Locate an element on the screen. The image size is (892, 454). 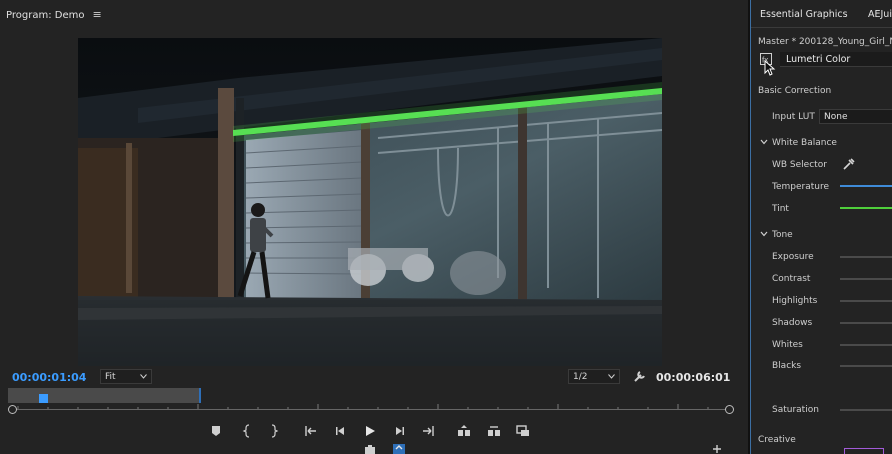
mark-in-icon is located at coordinates (247, 431).